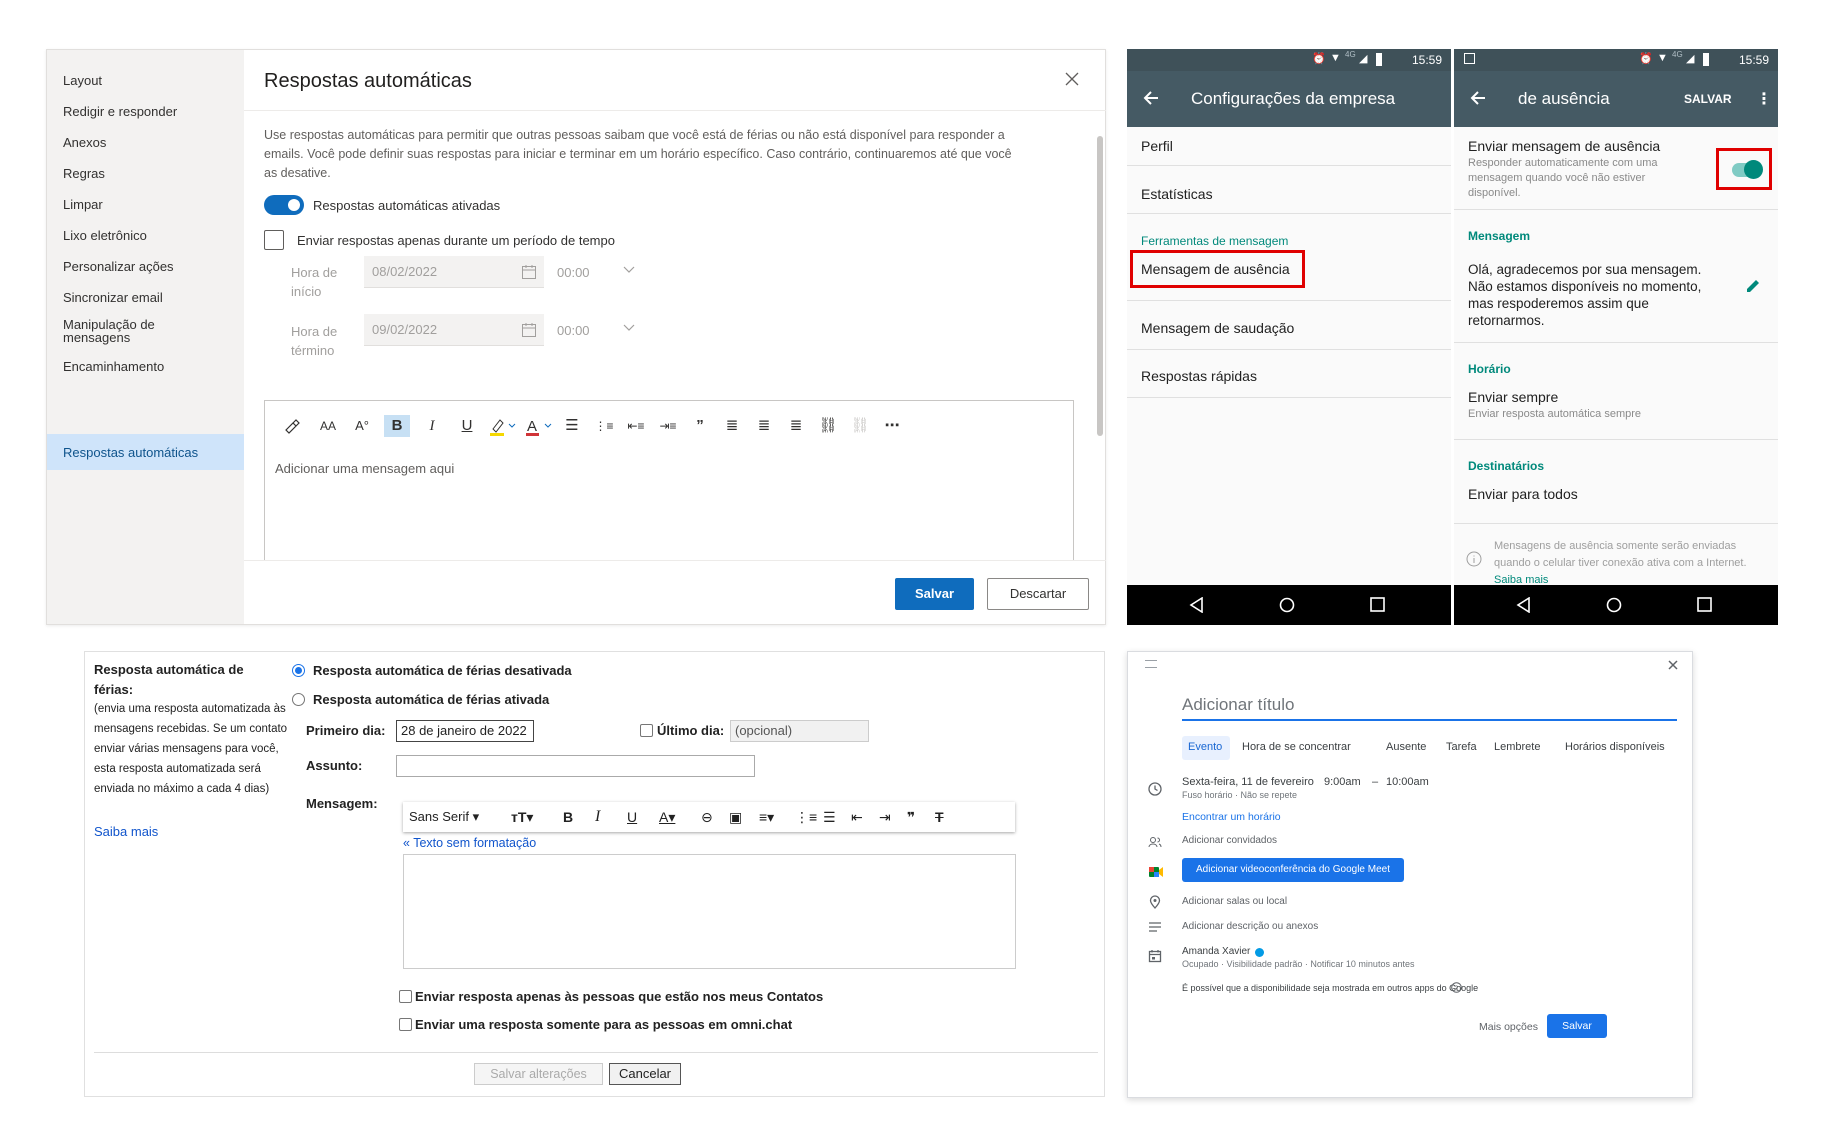 This screenshot has height=1146, width=1823. I want to click on menu-item-greeting: Mensagem de saudação, so click(1217, 328).